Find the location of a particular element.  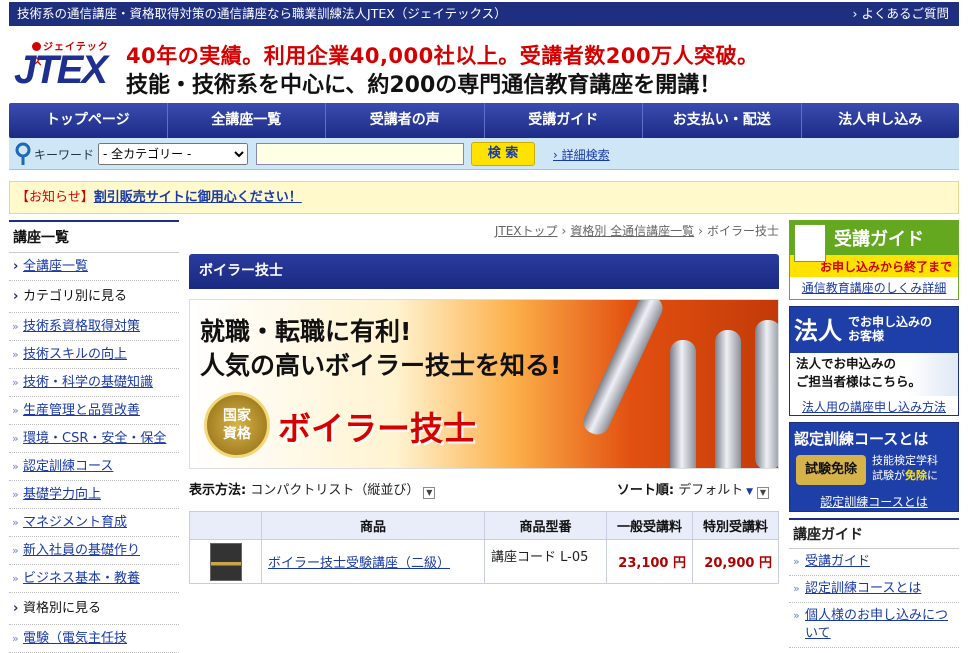

sidebar-category-link: ビジネス基本・教養 is located at coordinates (81, 578).